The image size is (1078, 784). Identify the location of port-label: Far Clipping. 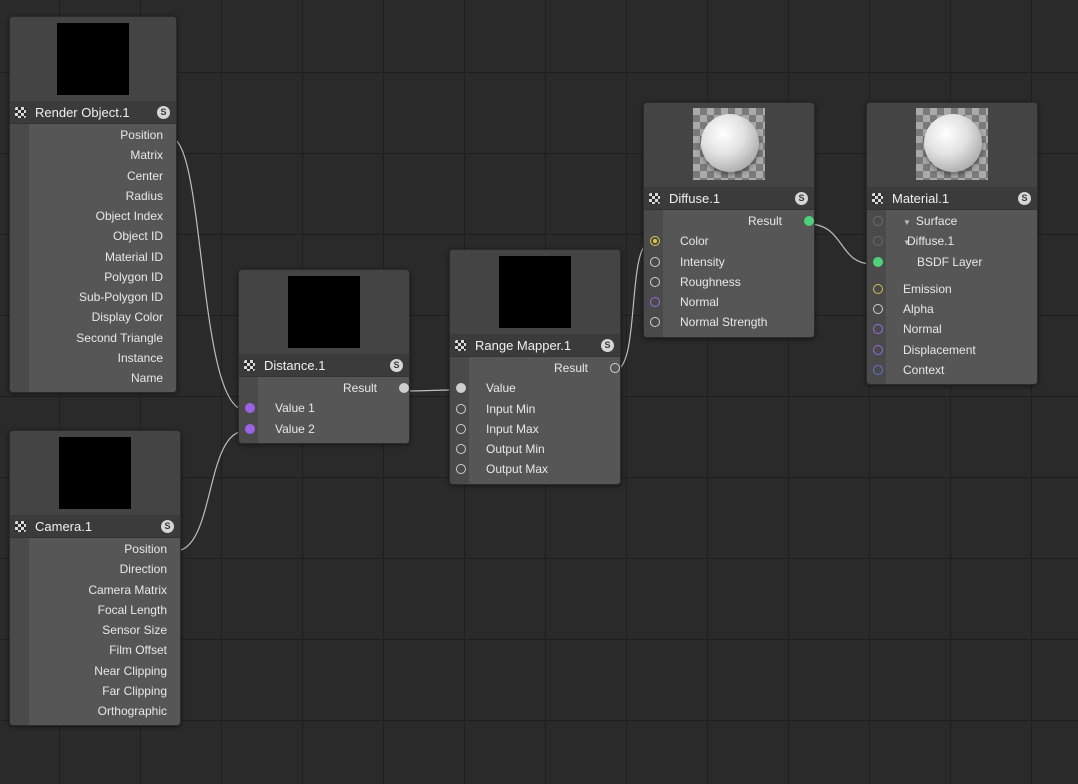
(134, 690).